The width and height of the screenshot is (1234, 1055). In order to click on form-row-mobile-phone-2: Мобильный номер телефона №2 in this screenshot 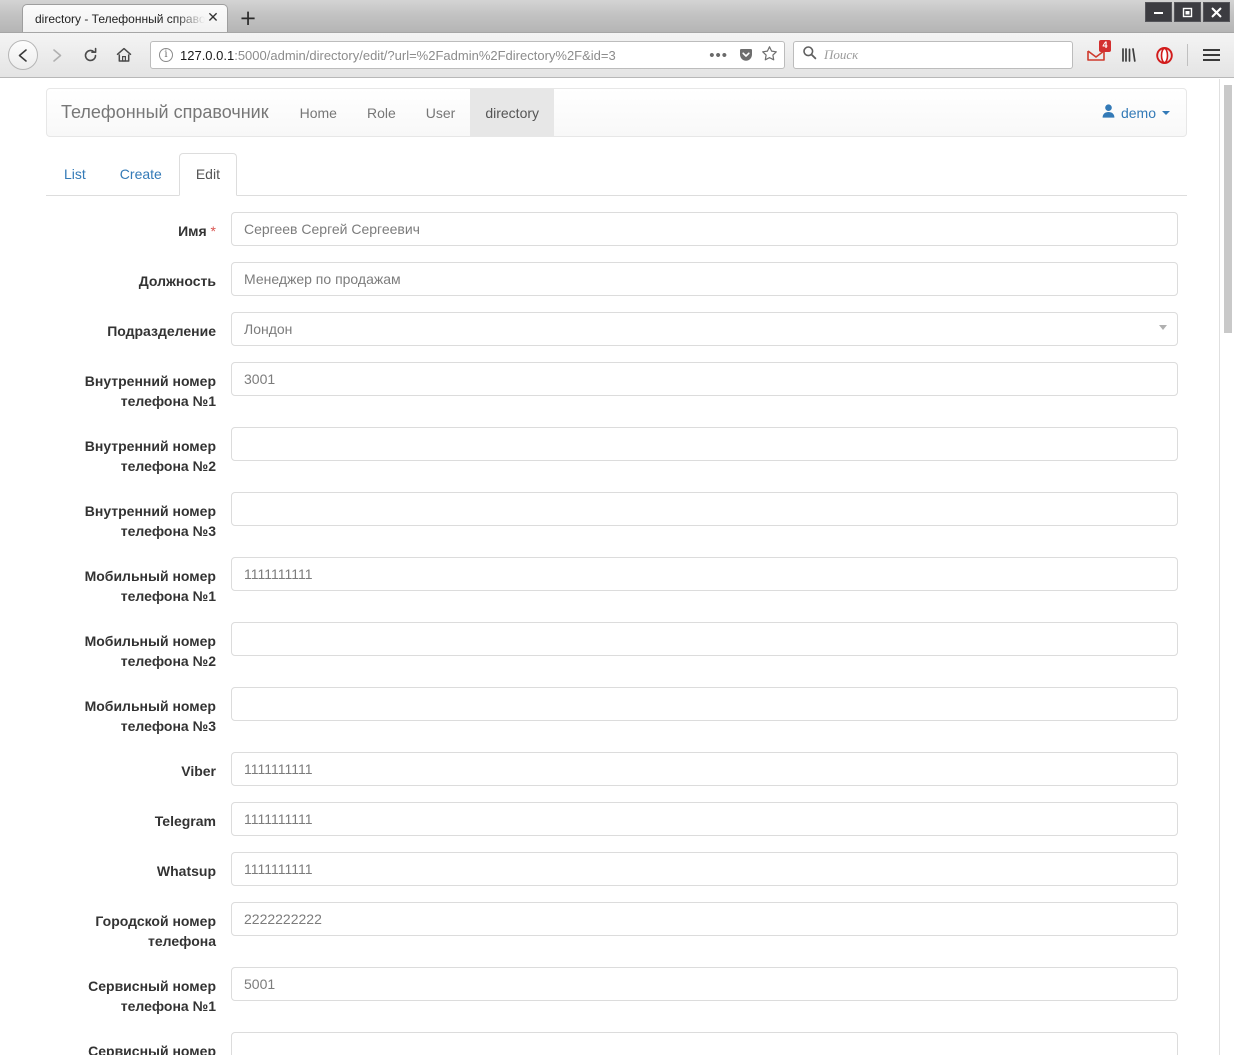, I will do `click(616, 646)`.